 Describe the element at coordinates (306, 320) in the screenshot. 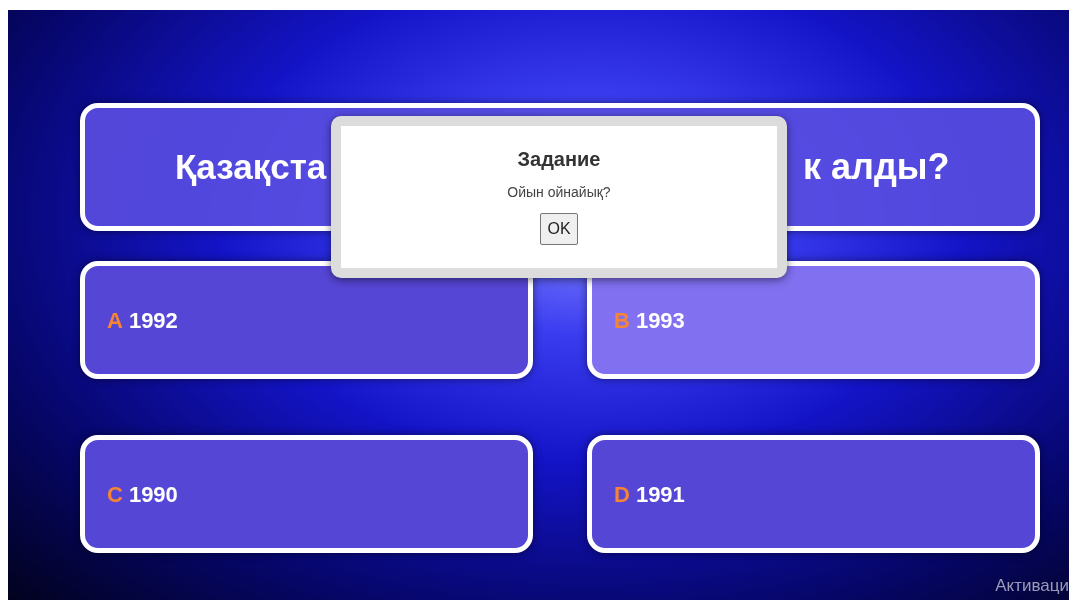

I see `answer-button: A 1992` at that location.